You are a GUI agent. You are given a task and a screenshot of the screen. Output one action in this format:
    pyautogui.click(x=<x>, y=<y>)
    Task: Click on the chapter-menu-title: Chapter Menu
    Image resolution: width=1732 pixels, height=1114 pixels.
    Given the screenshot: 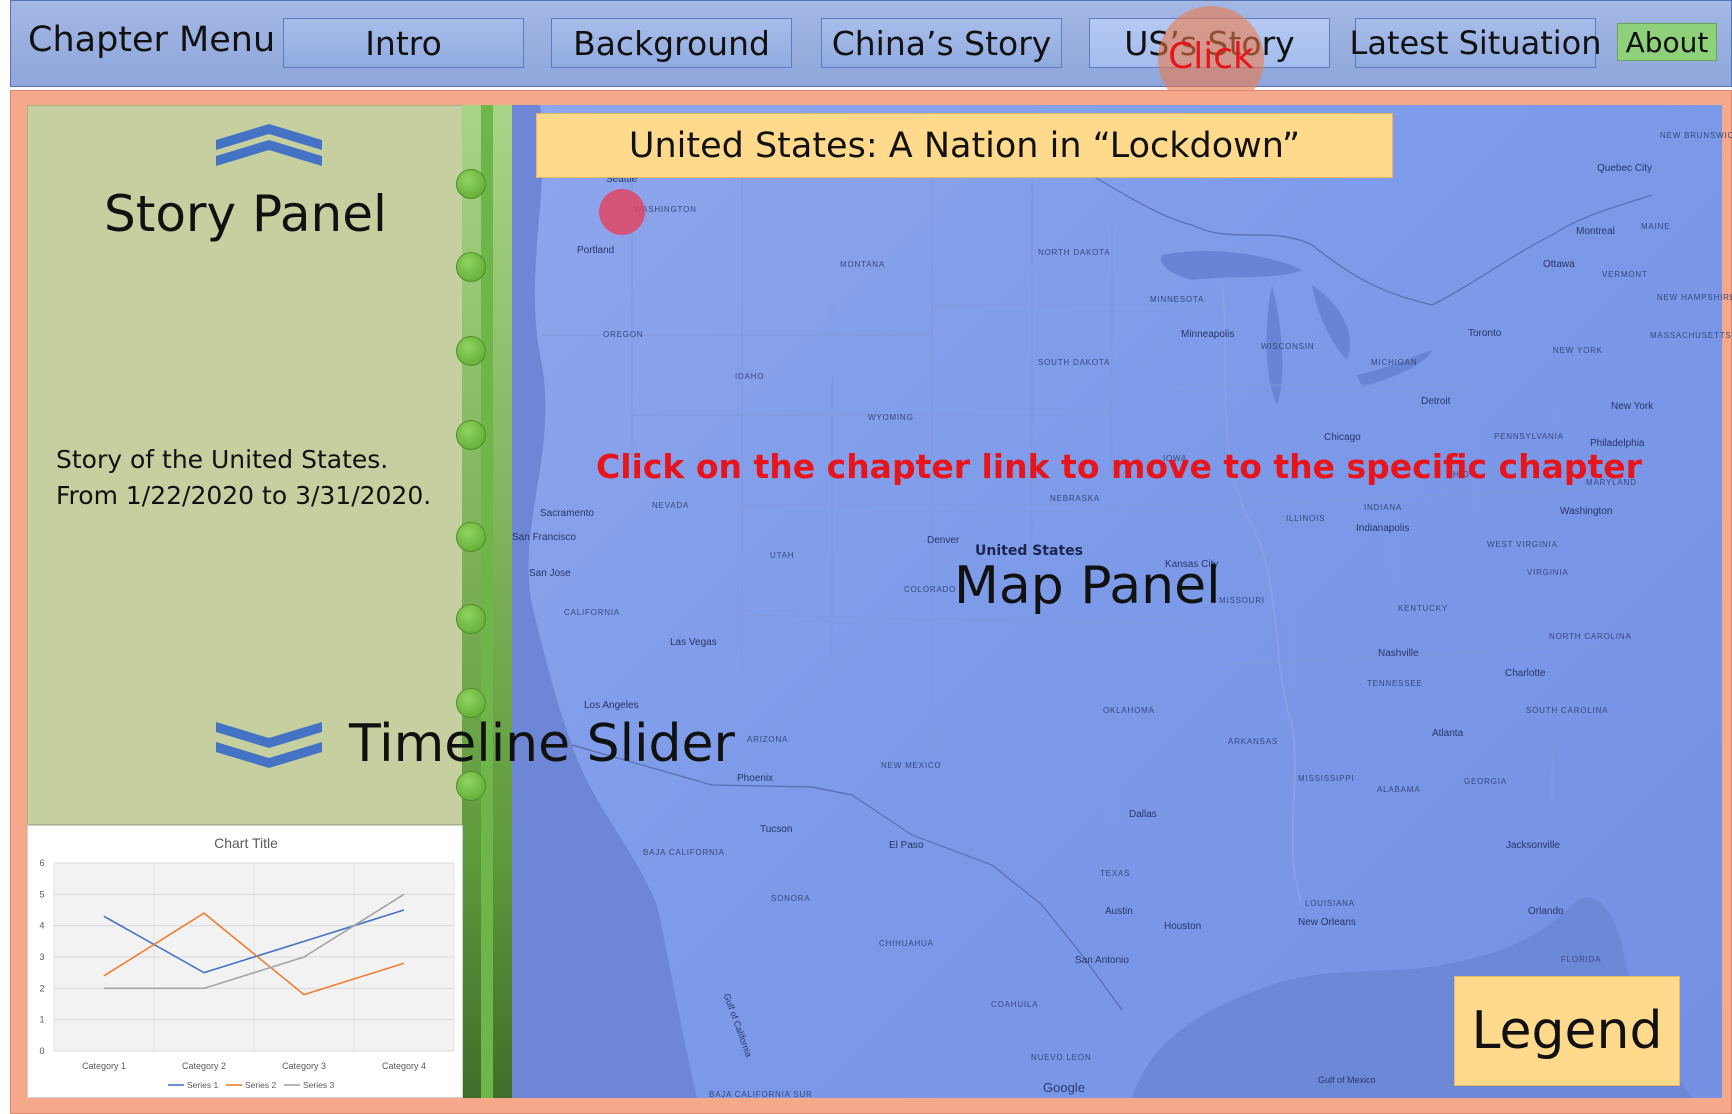 What is the action you would take?
    pyautogui.click(x=152, y=40)
    